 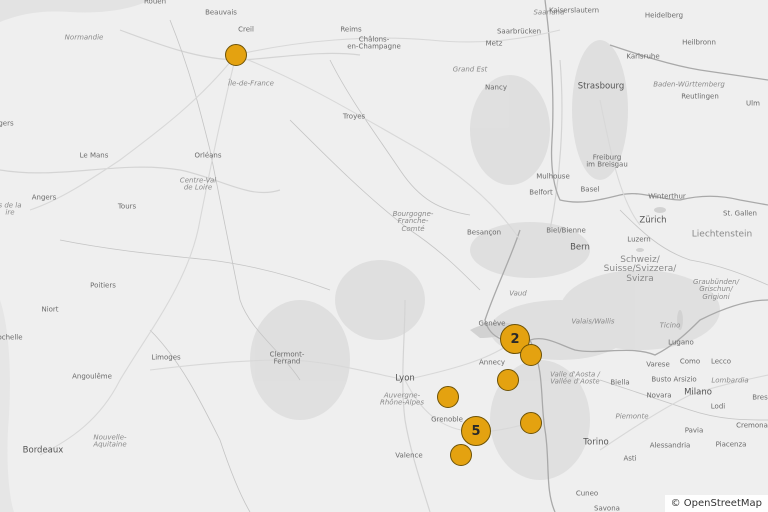 I want to click on map-label-city: Reims, so click(x=351, y=29).